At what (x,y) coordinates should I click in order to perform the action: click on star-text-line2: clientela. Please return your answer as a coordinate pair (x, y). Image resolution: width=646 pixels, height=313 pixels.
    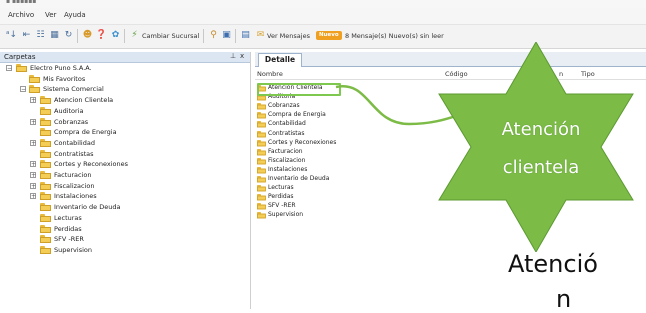
    Looking at the image, I should click on (541, 167).